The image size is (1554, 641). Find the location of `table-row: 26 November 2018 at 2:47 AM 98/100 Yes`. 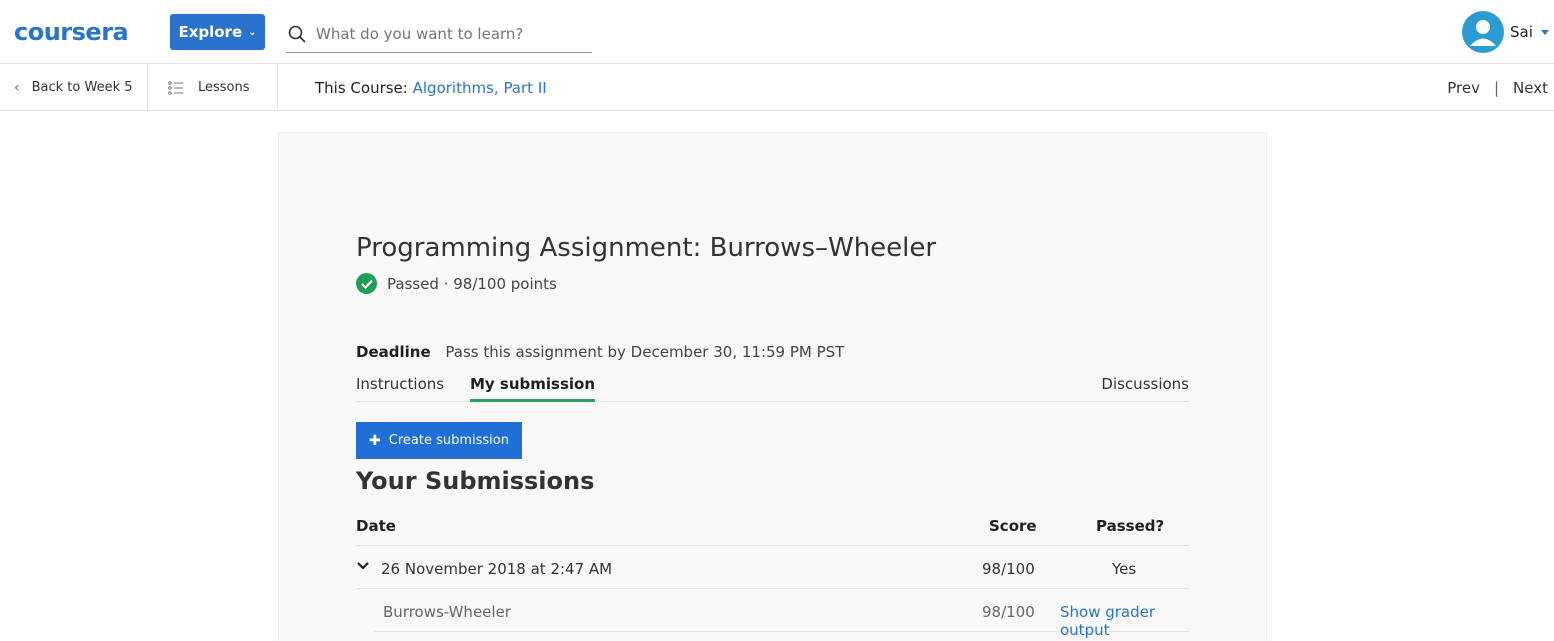

table-row: 26 November 2018 at 2:47 AM 98/100 Yes is located at coordinates (772, 567).